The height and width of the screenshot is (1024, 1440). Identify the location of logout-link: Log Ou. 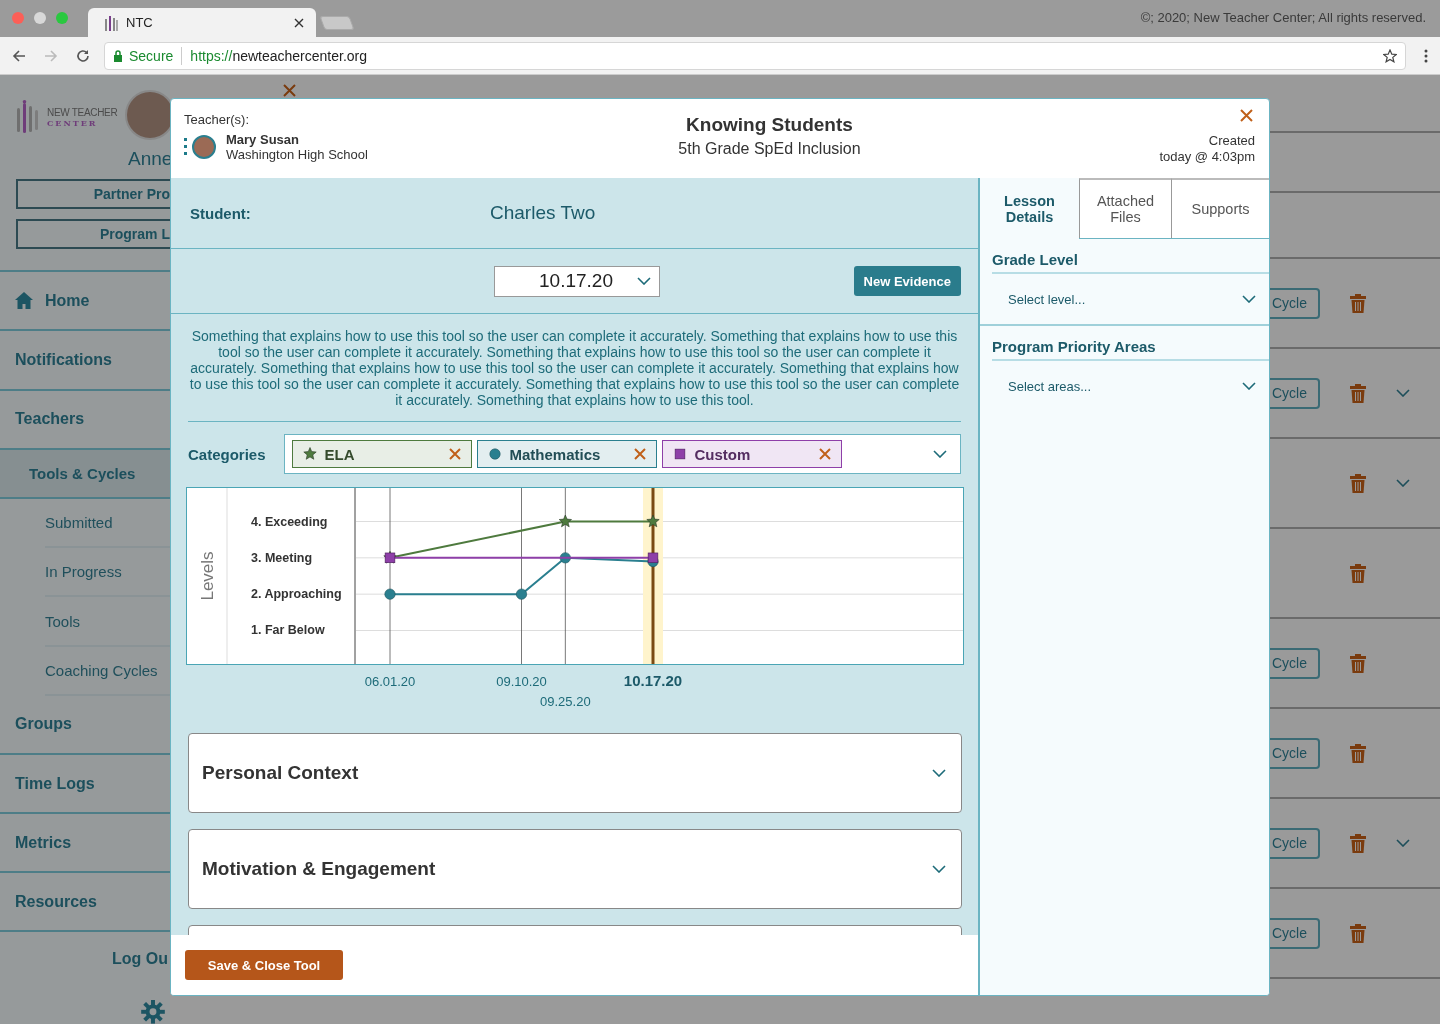
(85, 959).